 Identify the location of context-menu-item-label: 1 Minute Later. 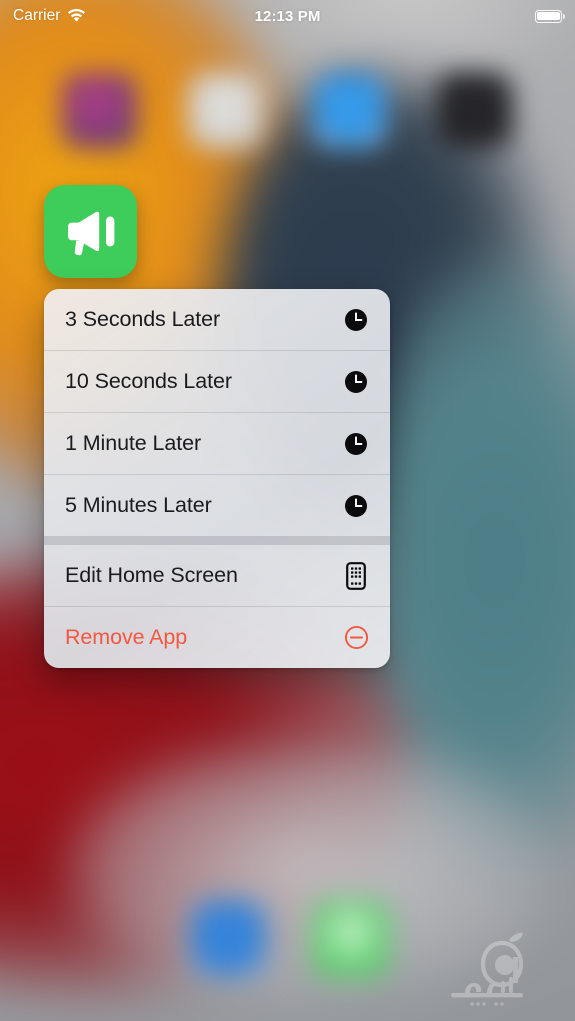
(133, 443).